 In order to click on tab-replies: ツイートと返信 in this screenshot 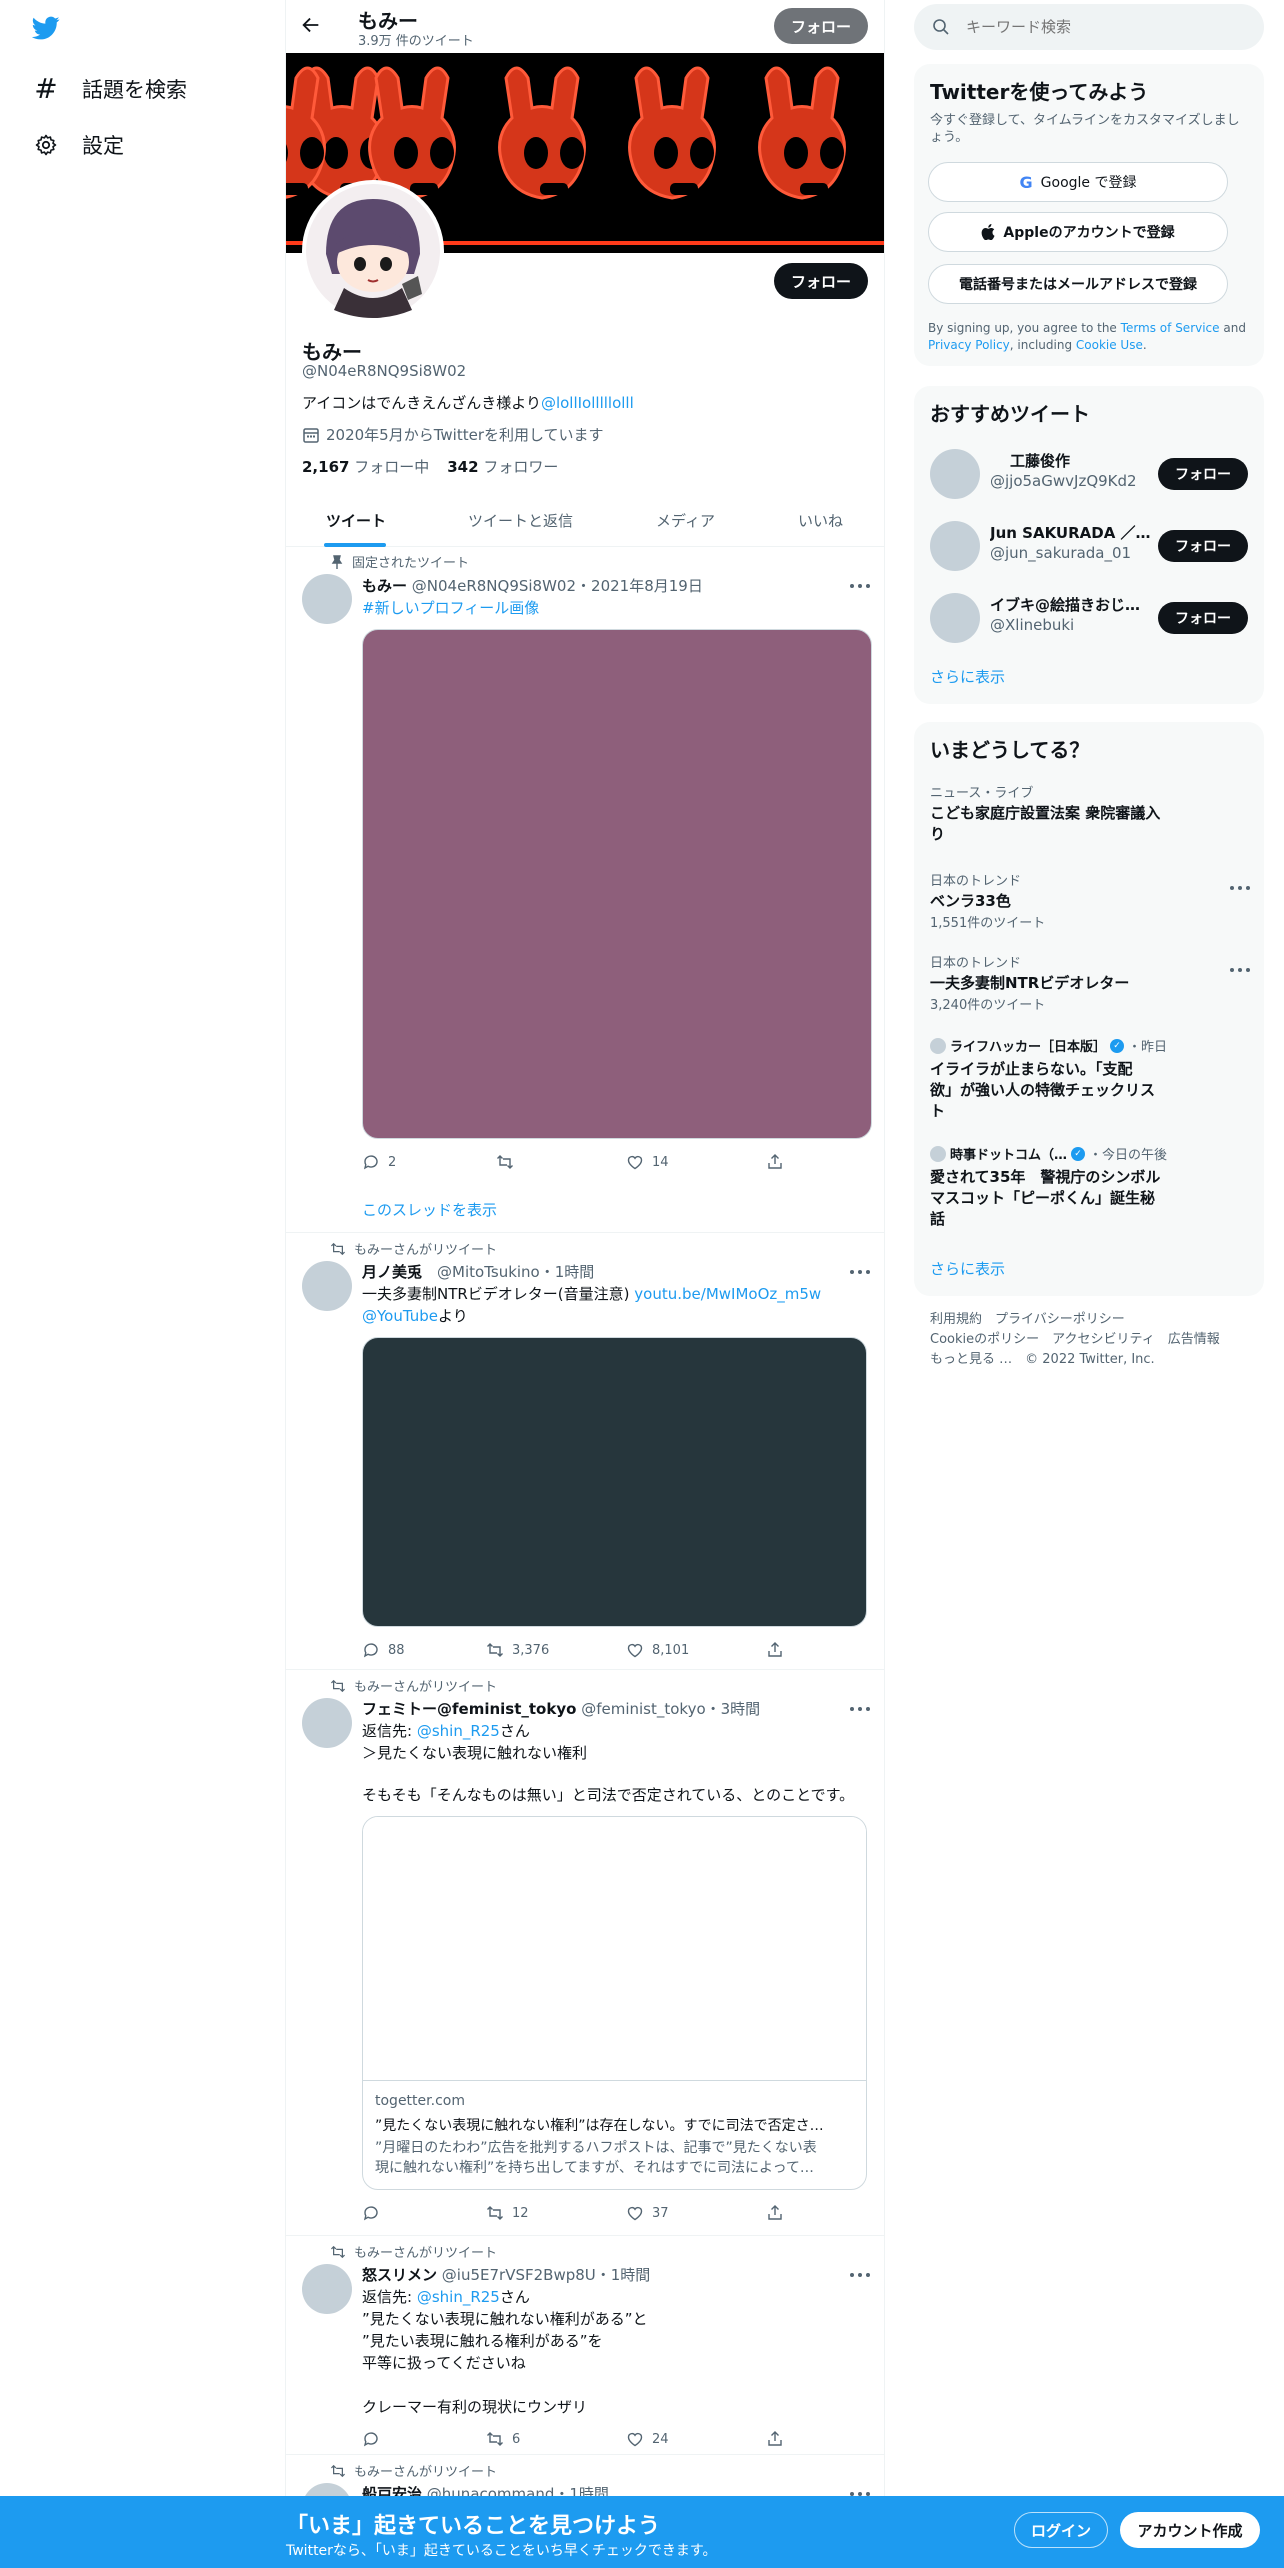, I will do `click(520, 520)`.